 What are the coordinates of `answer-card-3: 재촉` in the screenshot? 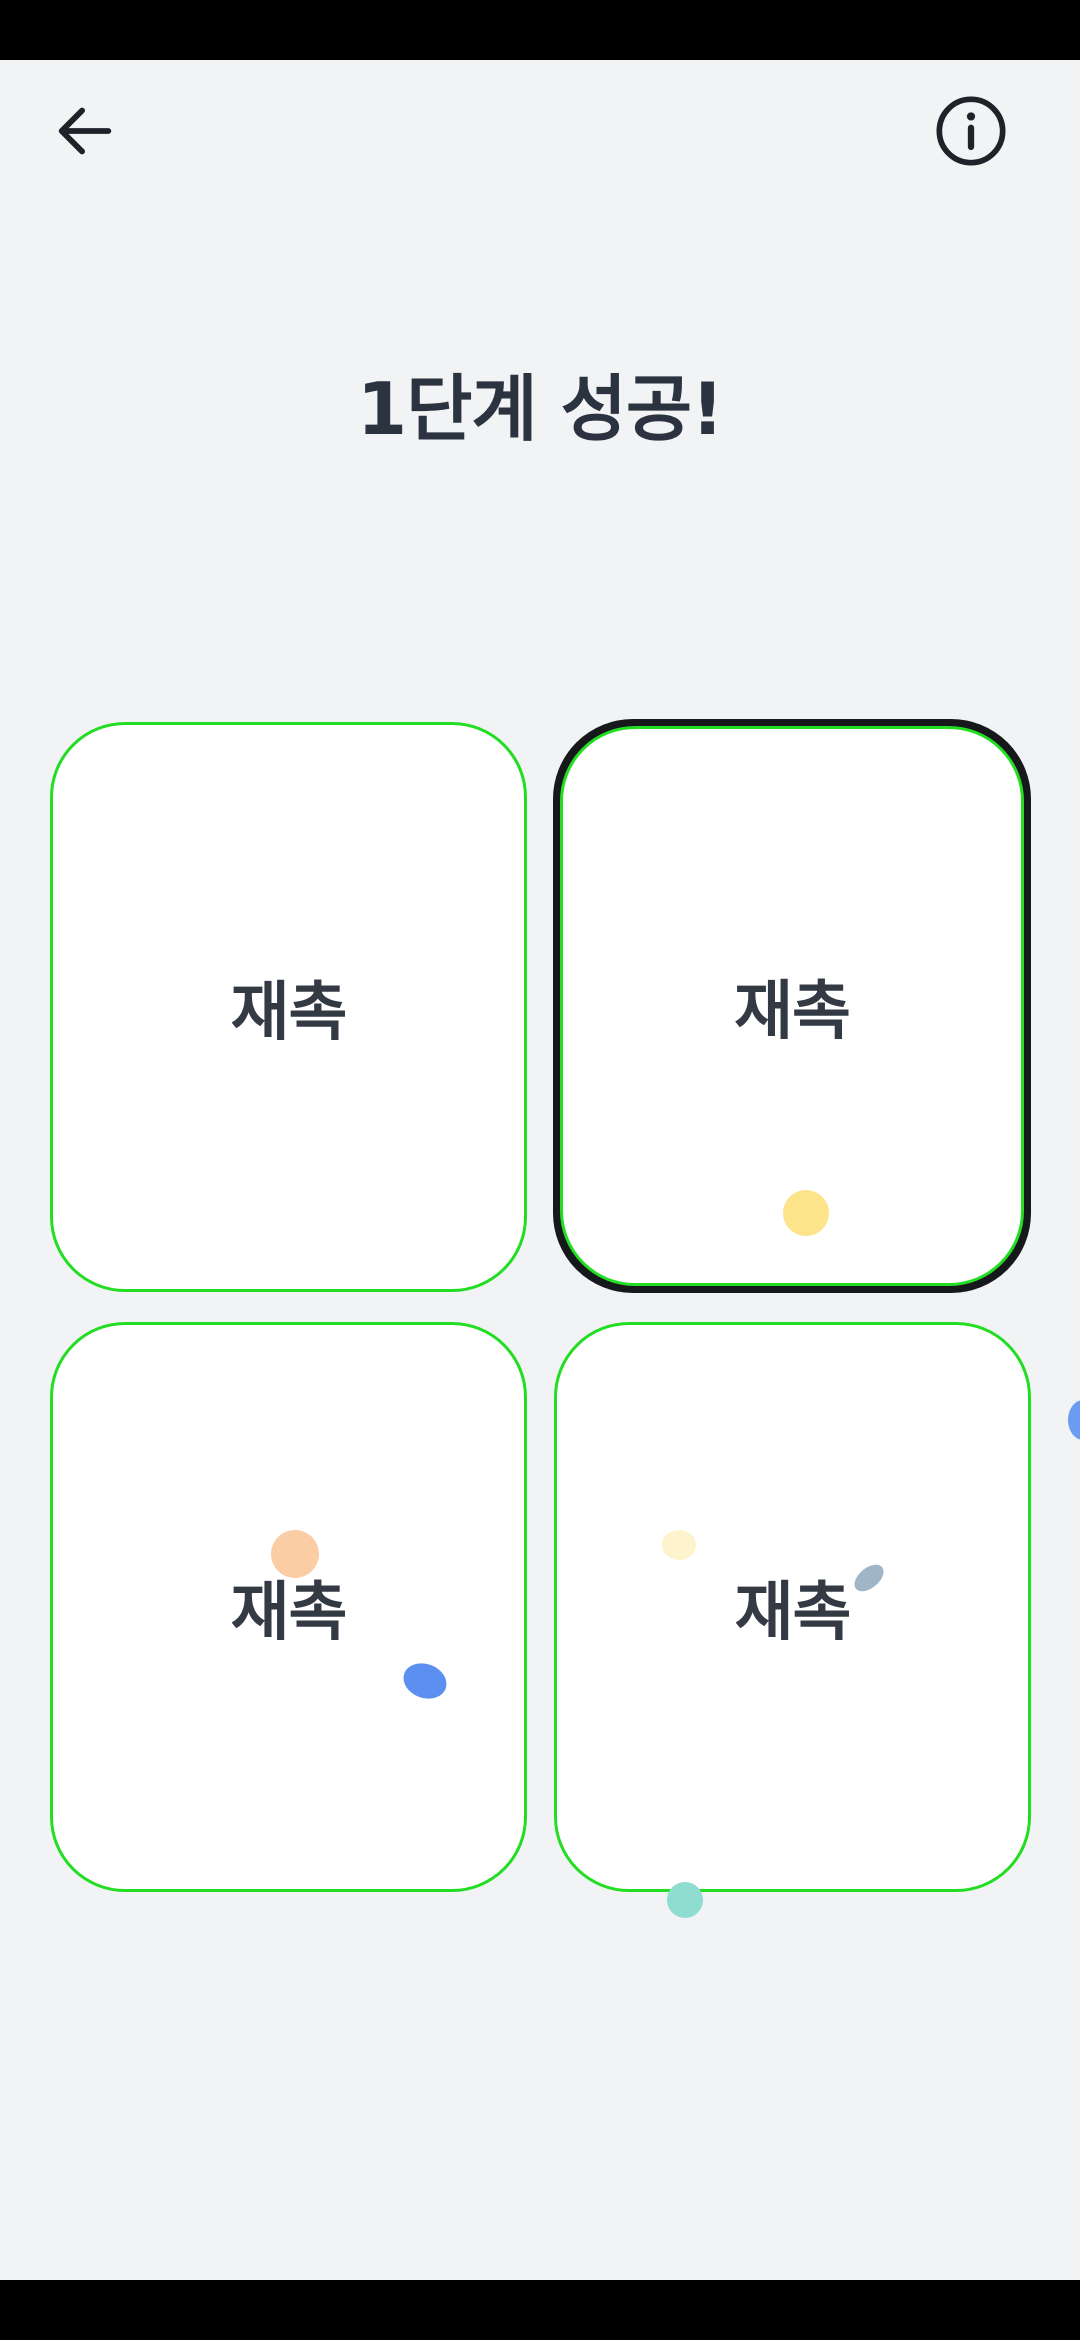 It's located at (288, 1607).